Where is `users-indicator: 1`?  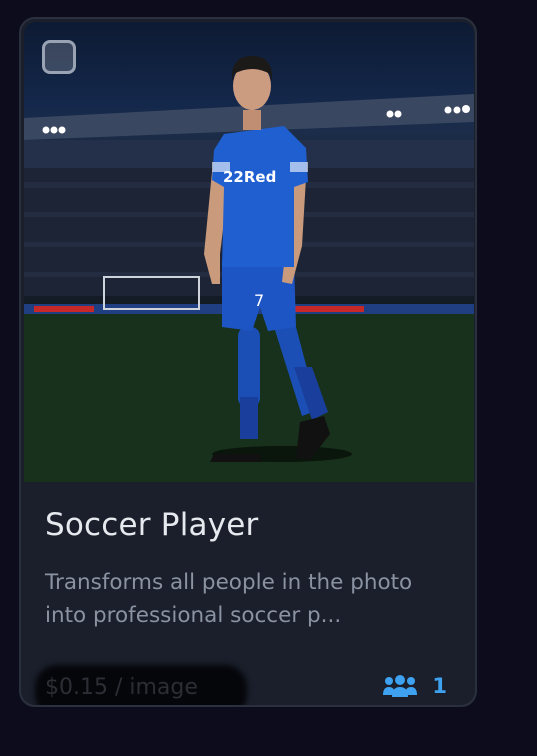 users-indicator: 1 is located at coordinates (414, 686).